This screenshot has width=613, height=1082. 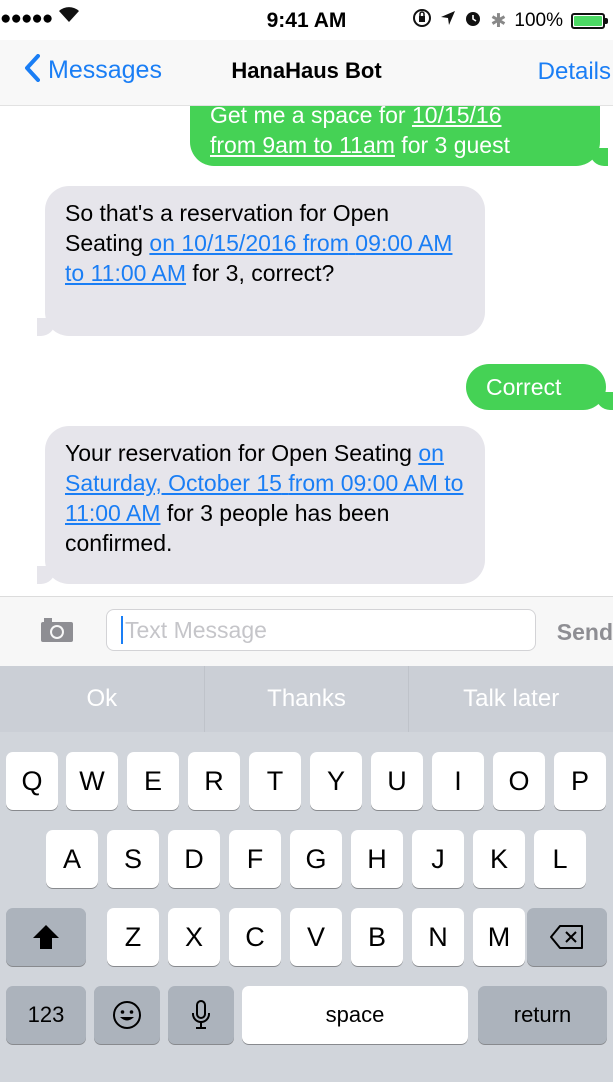 I want to click on message-input-bar: Text Message Send, so click(x=306, y=631).